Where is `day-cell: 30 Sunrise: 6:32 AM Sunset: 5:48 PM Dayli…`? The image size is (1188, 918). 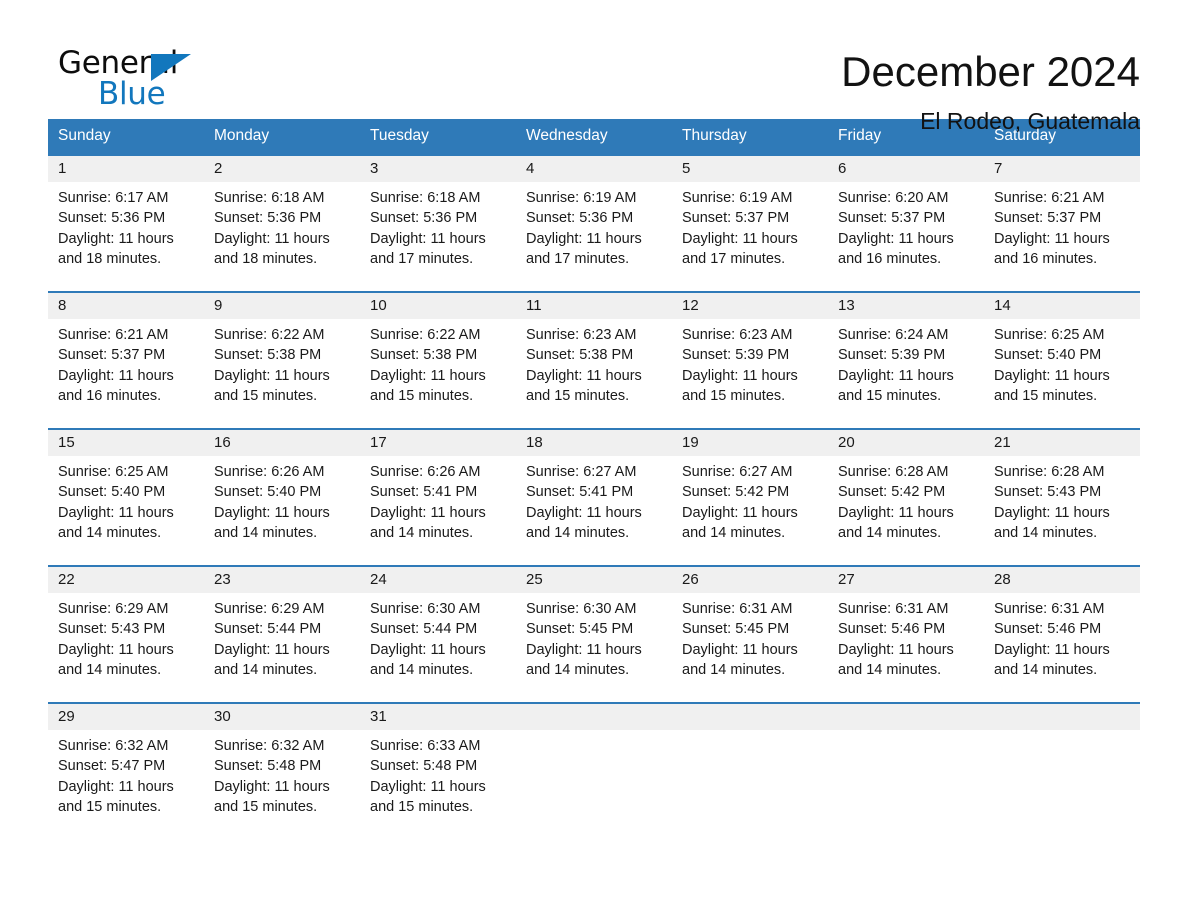
day-cell: 30 Sunrise: 6:32 AM Sunset: 5:48 PM Dayli… is located at coordinates (282, 769).